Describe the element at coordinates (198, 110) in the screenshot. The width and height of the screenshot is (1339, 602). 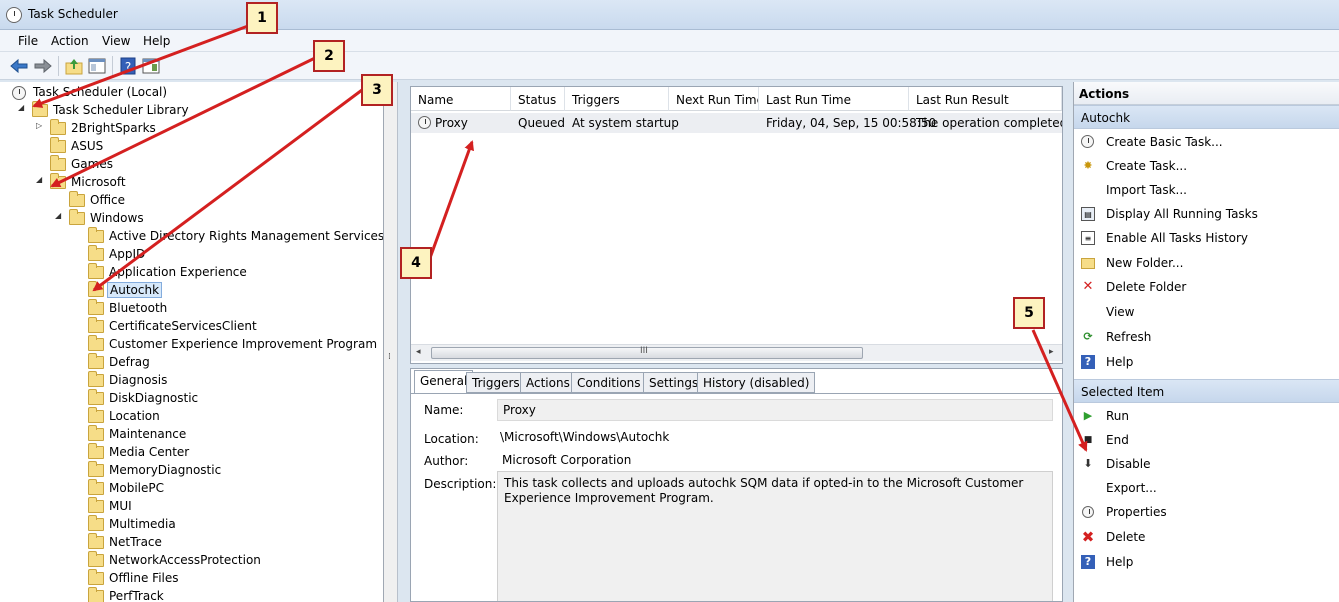
I see `tree-library: ◢ Task Scheduler Library` at that location.